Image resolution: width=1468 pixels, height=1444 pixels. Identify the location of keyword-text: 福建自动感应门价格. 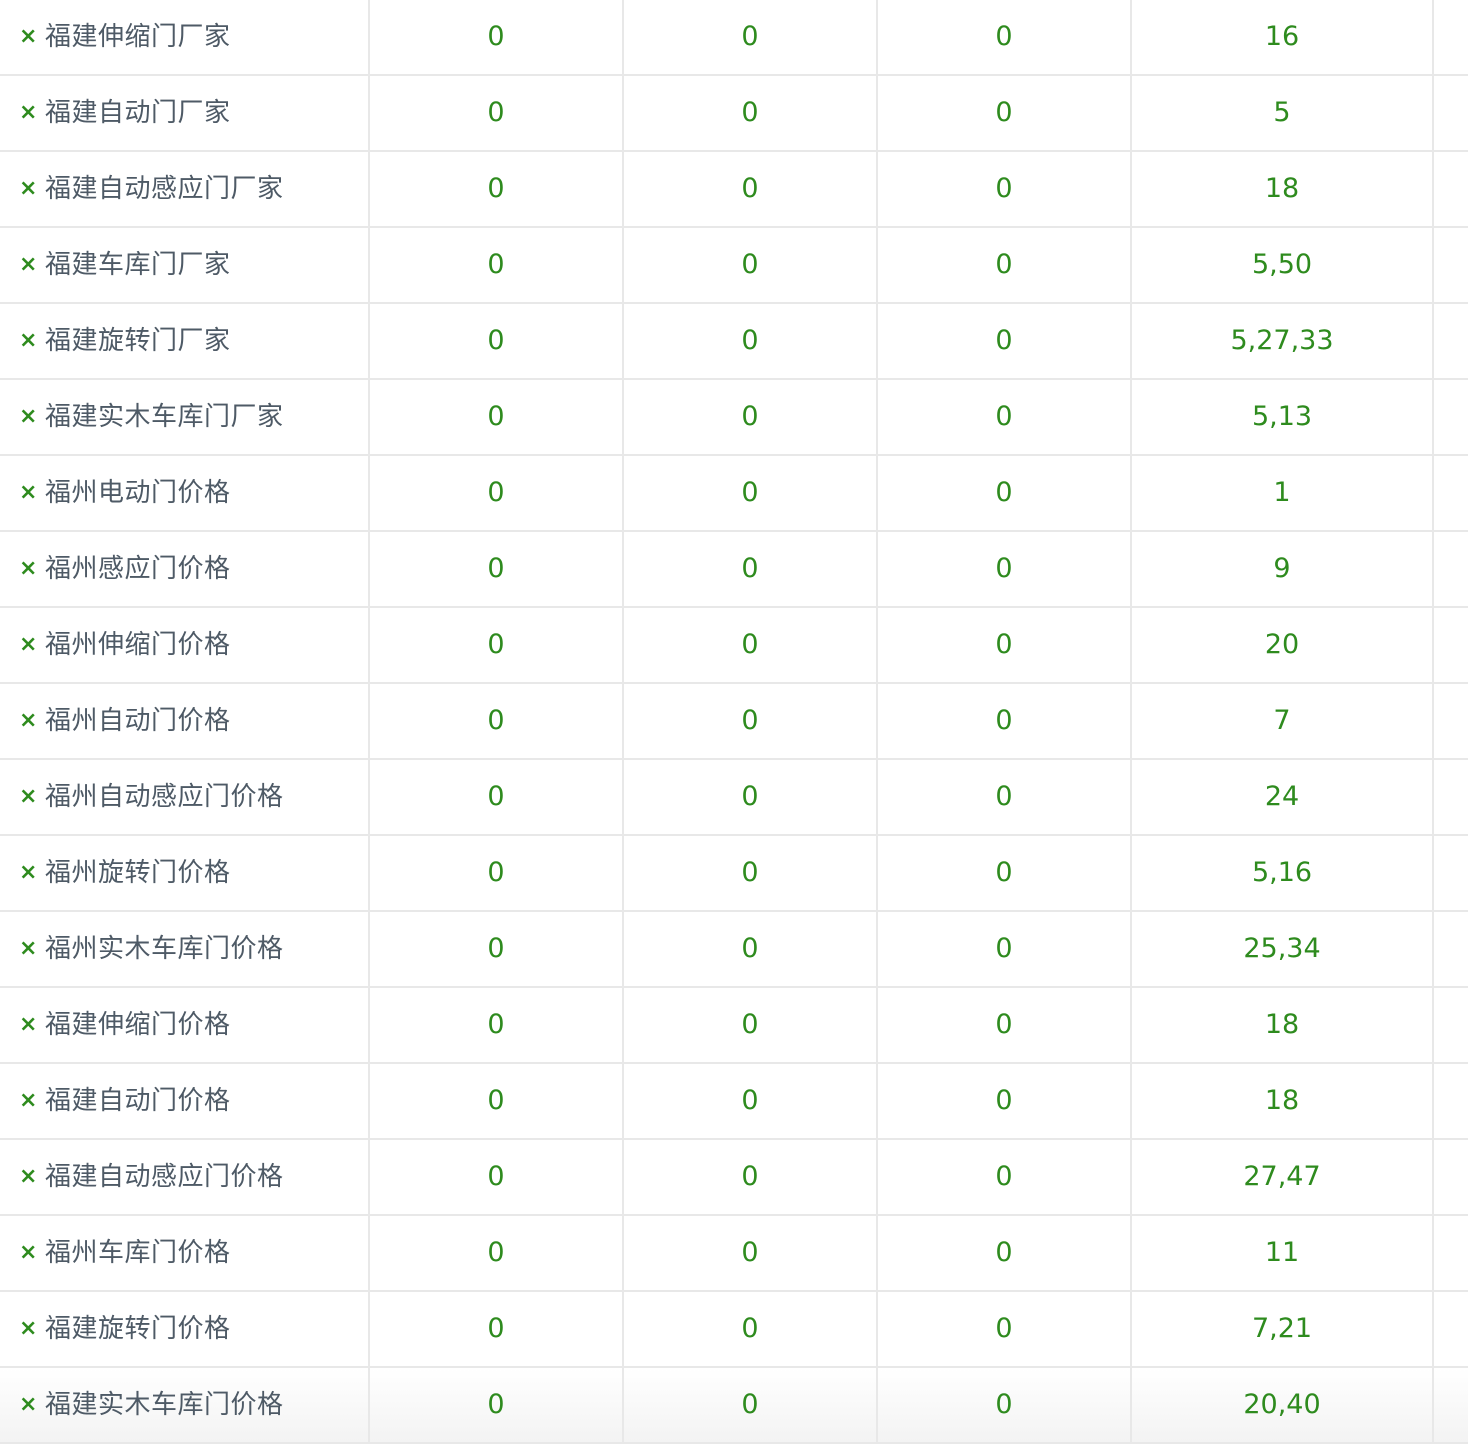
(164, 1177).